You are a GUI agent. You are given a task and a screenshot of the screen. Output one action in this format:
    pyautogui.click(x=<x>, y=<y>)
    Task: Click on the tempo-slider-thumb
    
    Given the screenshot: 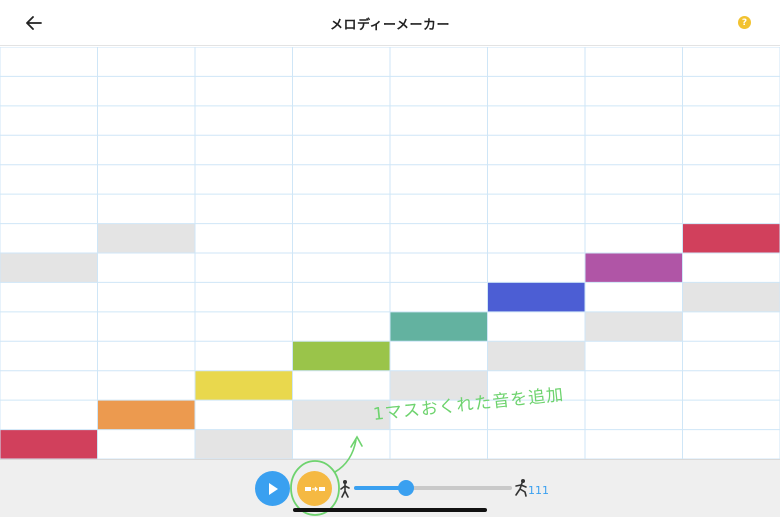 What is the action you would take?
    pyautogui.click(x=406, y=488)
    